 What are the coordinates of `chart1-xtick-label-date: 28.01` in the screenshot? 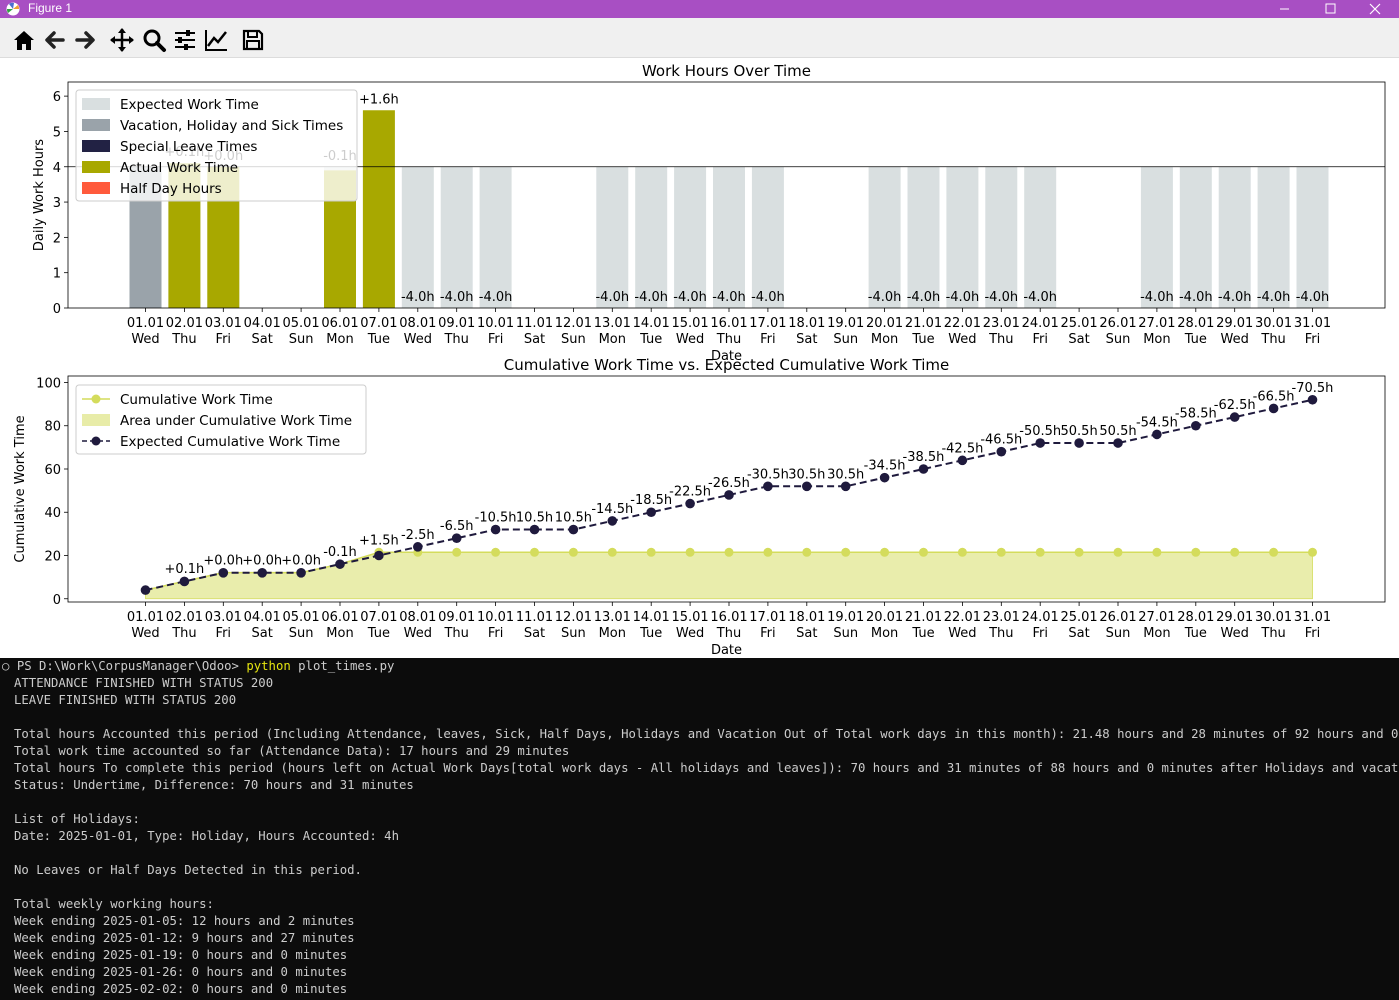 It's located at (1195, 323).